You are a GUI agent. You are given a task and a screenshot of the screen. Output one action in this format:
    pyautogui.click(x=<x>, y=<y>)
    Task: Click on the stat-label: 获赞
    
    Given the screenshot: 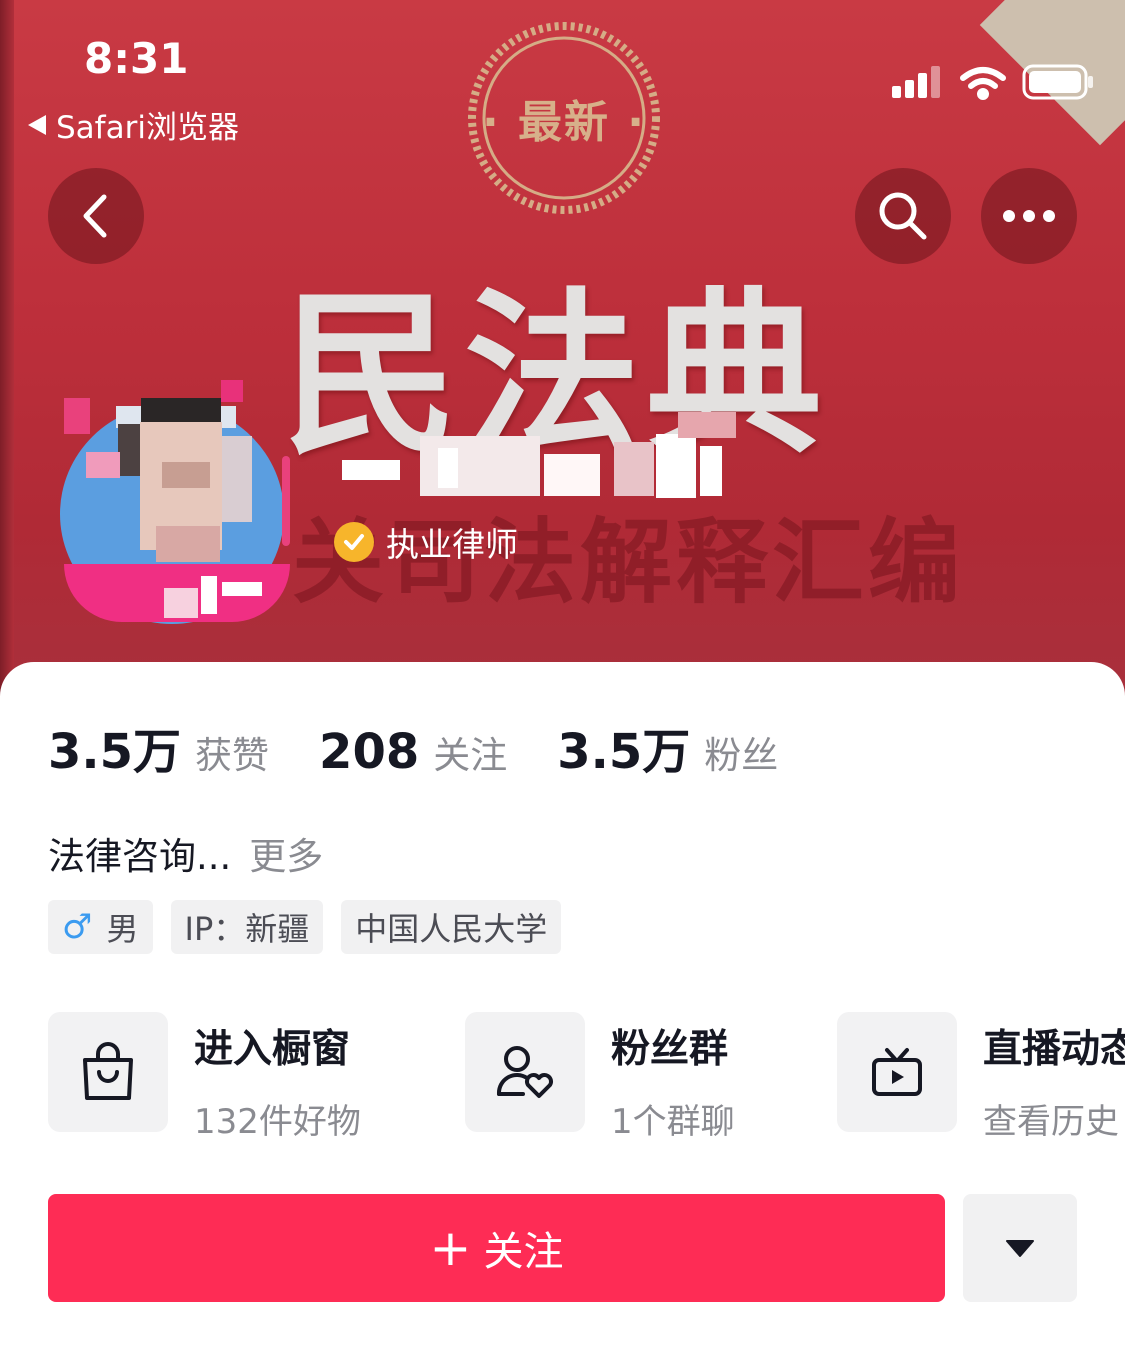 What is the action you would take?
    pyautogui.click(x=232, y=755)
    